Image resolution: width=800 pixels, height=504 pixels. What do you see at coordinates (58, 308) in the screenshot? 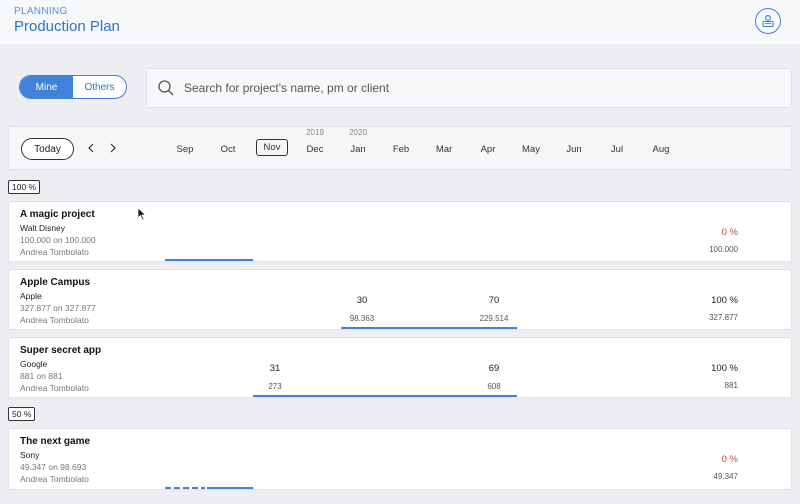
I see `project-budget: 327.877 on 327.877` at bounding box center [58, 308].